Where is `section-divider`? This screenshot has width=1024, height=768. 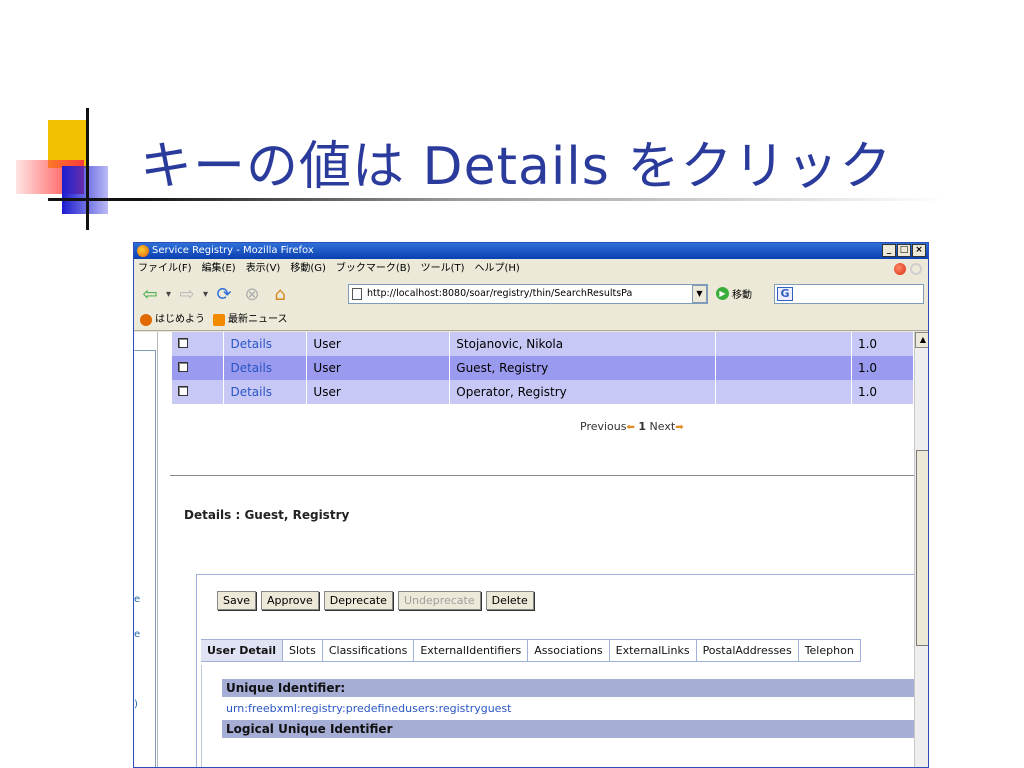 section-divider is located at coordinates (542, 475).